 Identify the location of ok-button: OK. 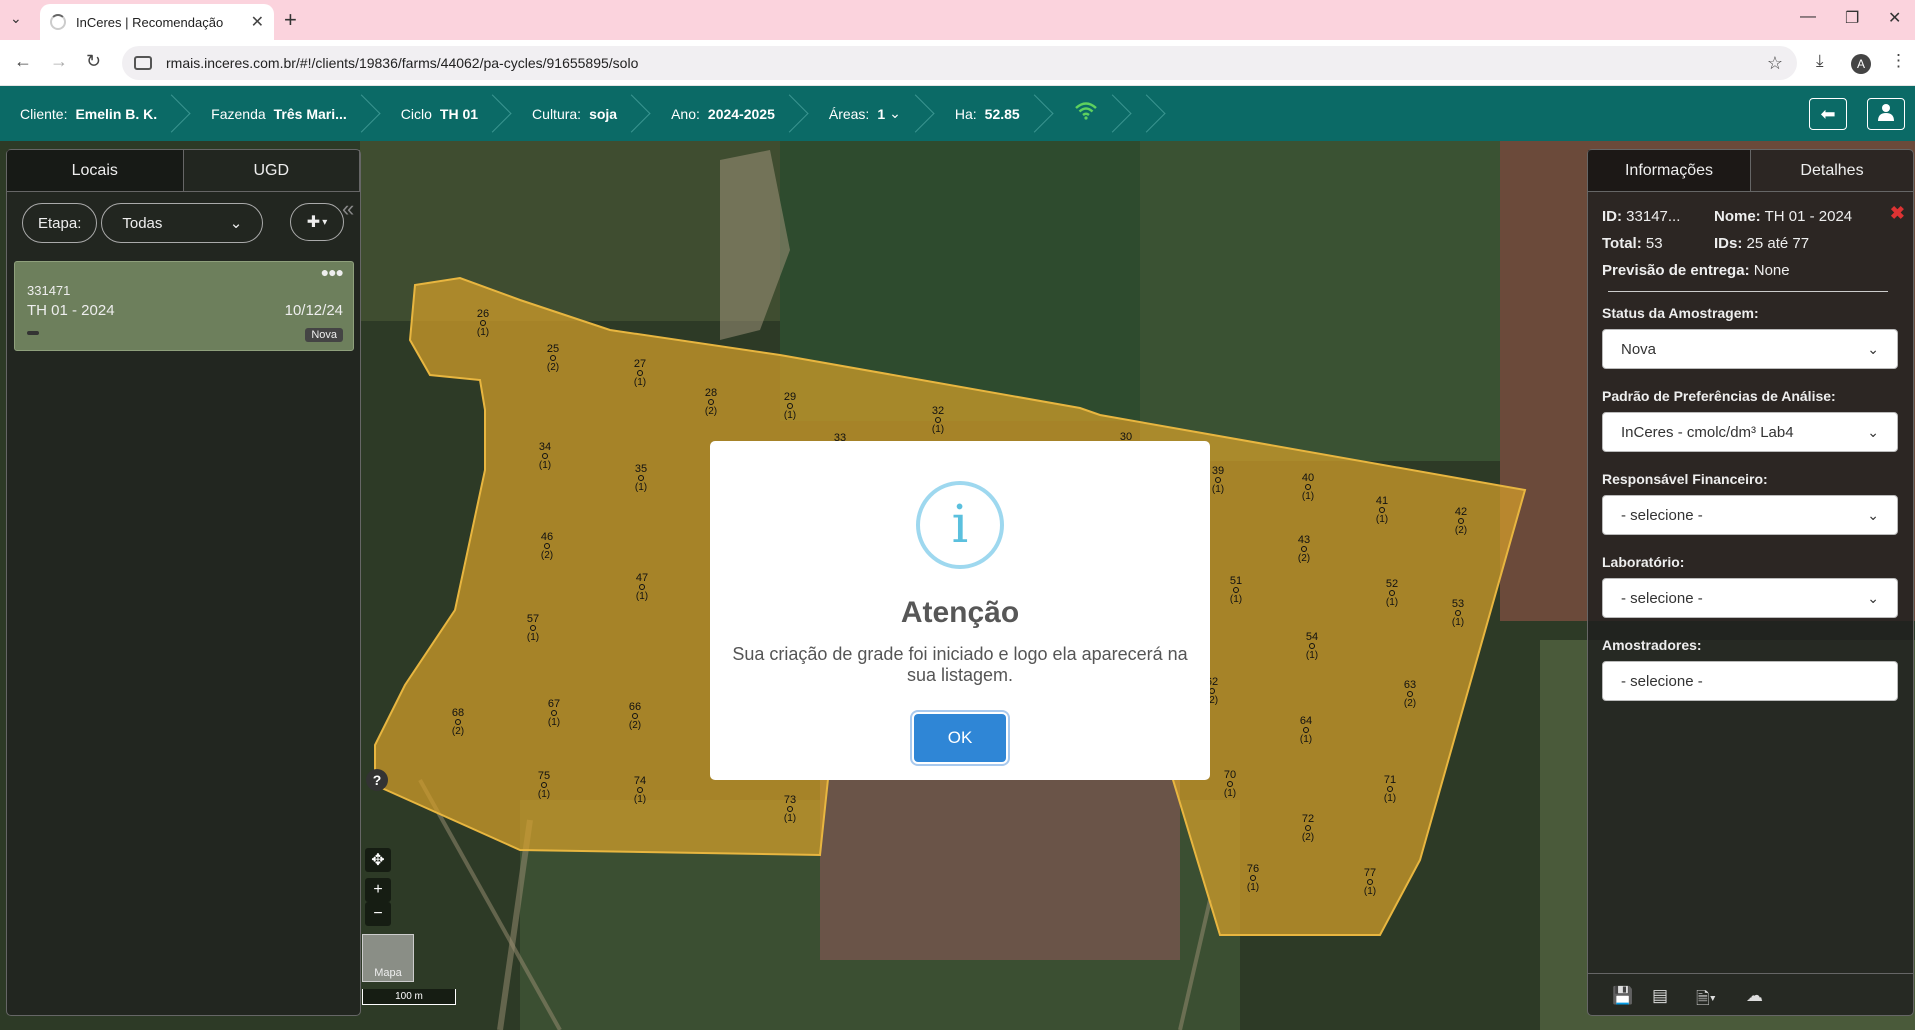
(960, 738).